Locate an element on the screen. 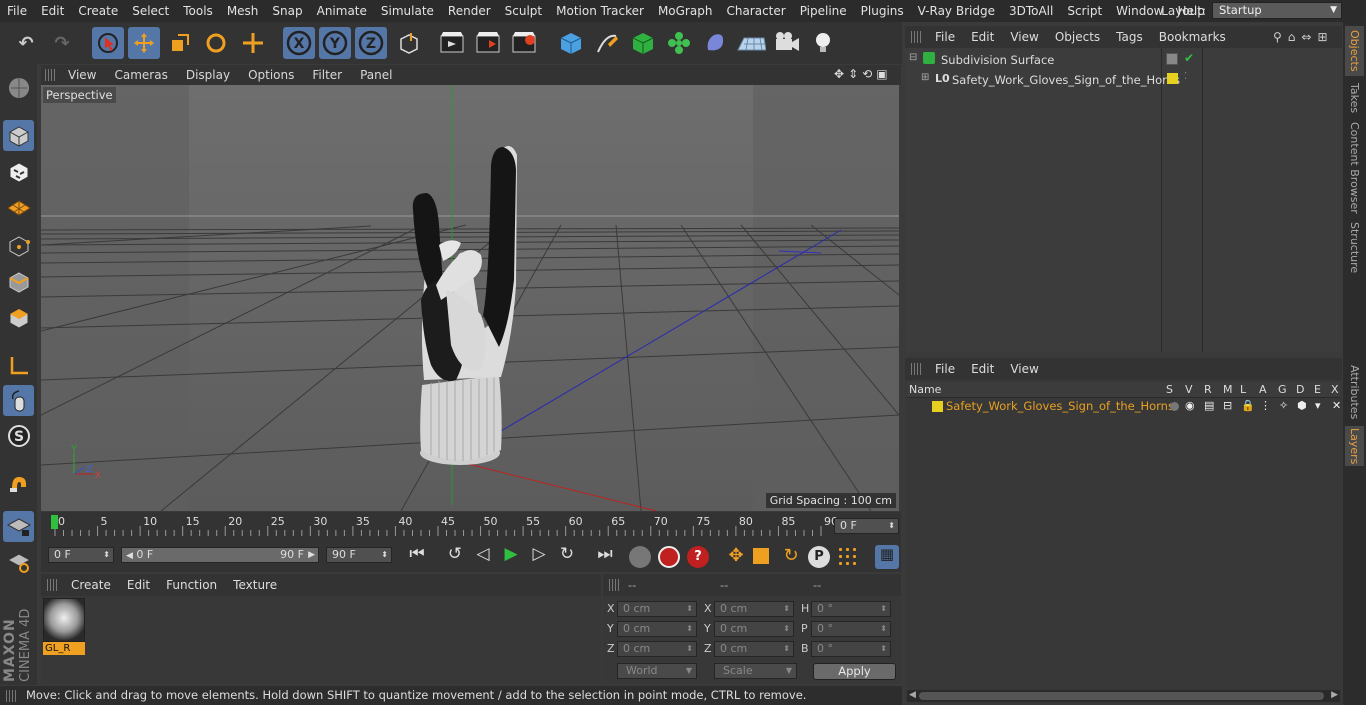 The width and height of the screenshot is (1366, 705). tweak-mode-icon is located at coordinates (18, 400).